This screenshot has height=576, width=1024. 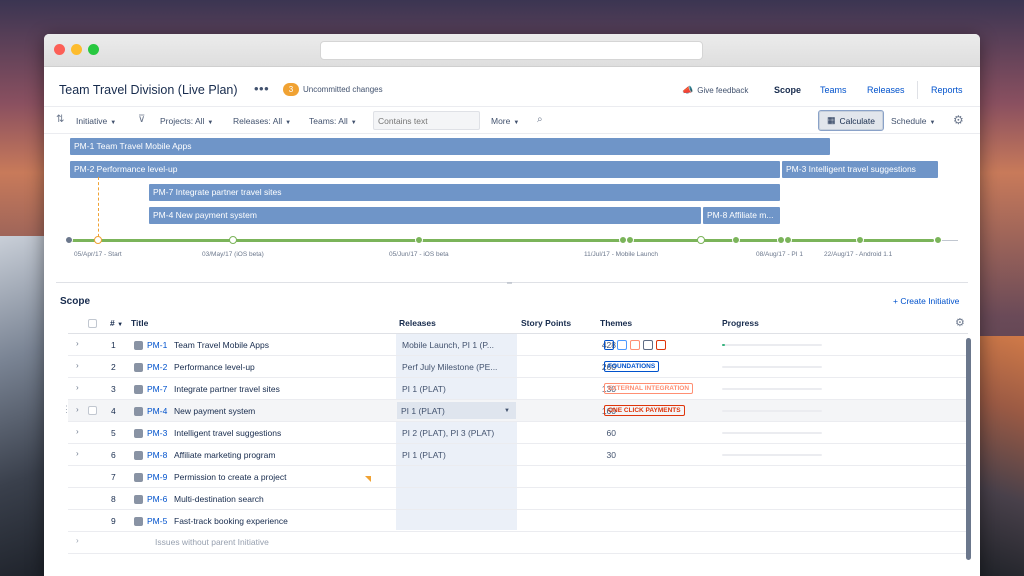 What do you see at coordinates (66, 409) in the screenshot?
I see `drag-handle-icon: ⋮` at bounding box center [66, 409].